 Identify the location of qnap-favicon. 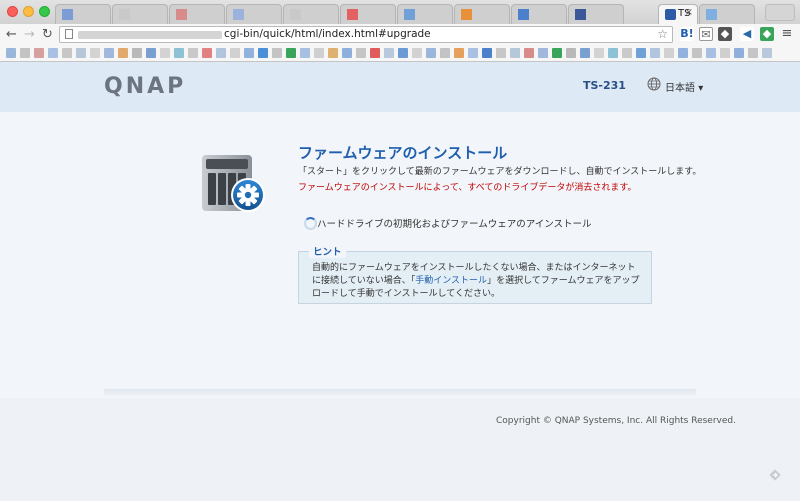
(670, 14).